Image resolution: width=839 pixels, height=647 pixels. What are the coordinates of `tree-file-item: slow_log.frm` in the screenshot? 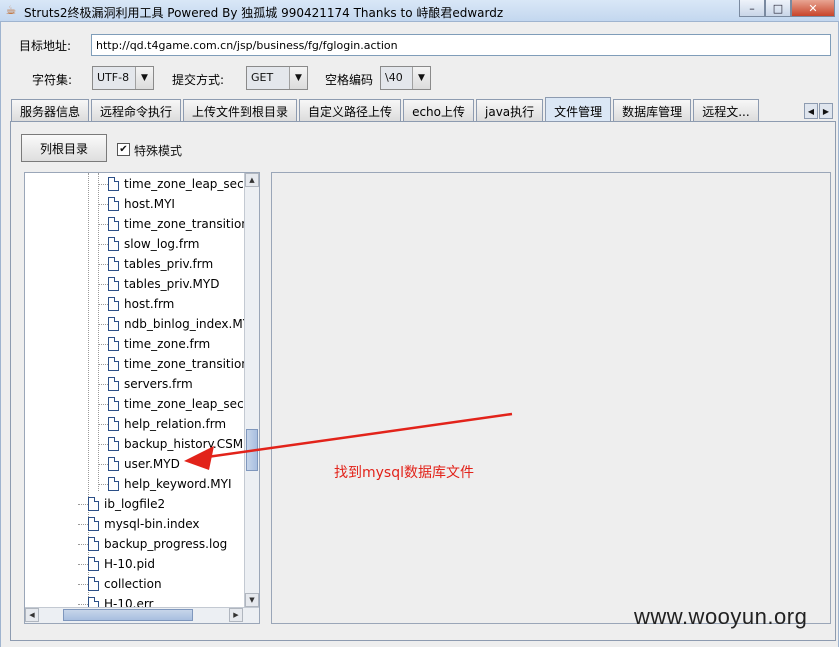 It's located at (154, 244).